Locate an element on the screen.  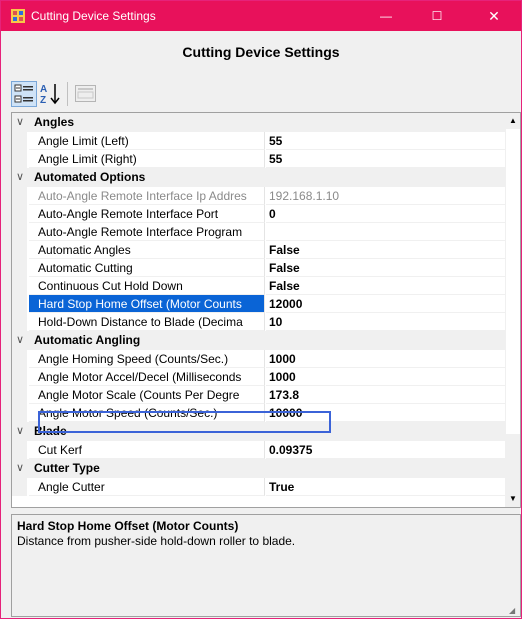
property-name: Auto-Angle Remote Interface Port is located at coordinates (147, 214).